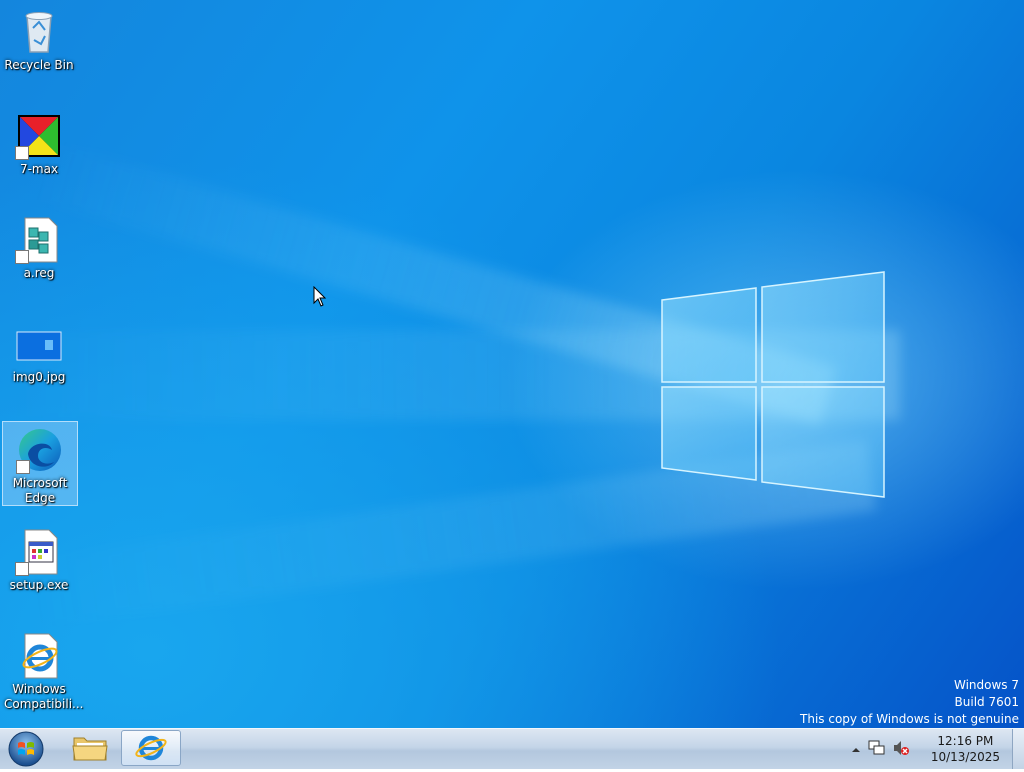 This screenshot has height=772, width=1024. Describe the element at coordinates (965, 757) in the screenshot. I see `clock-date: 10/13/2025` at that location.